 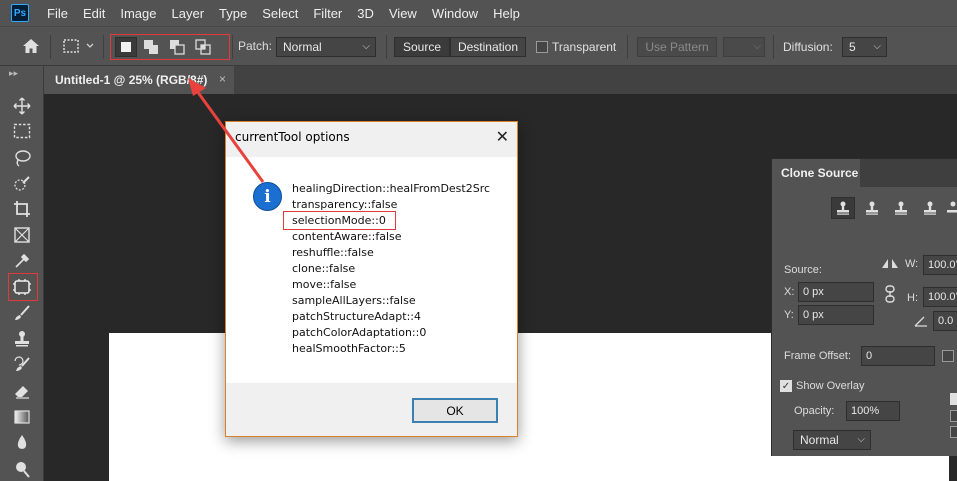 I want to click on width-input: 100.0°, so click(x=940, y=265).